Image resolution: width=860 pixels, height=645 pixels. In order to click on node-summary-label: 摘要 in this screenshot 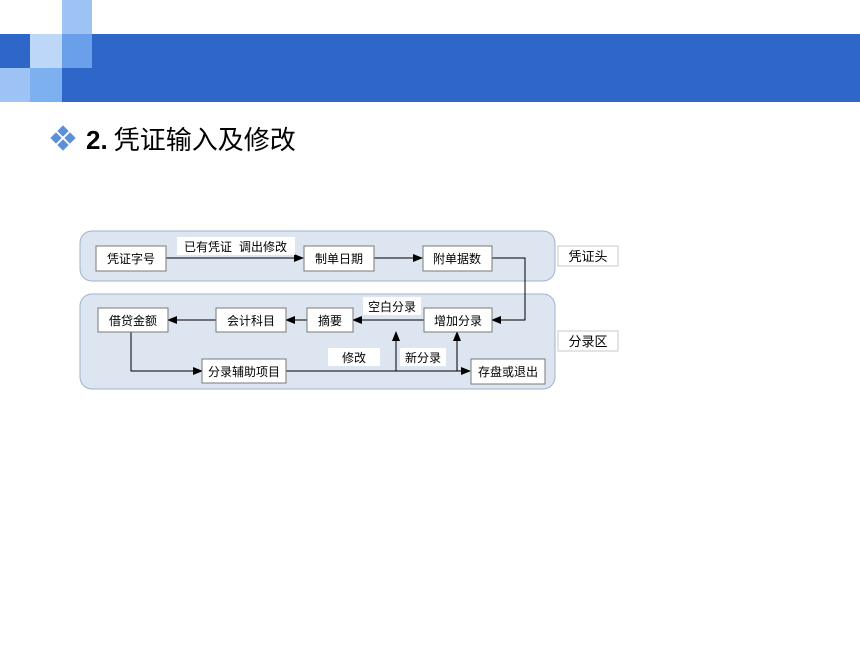, I will do `click(330, 320)`.